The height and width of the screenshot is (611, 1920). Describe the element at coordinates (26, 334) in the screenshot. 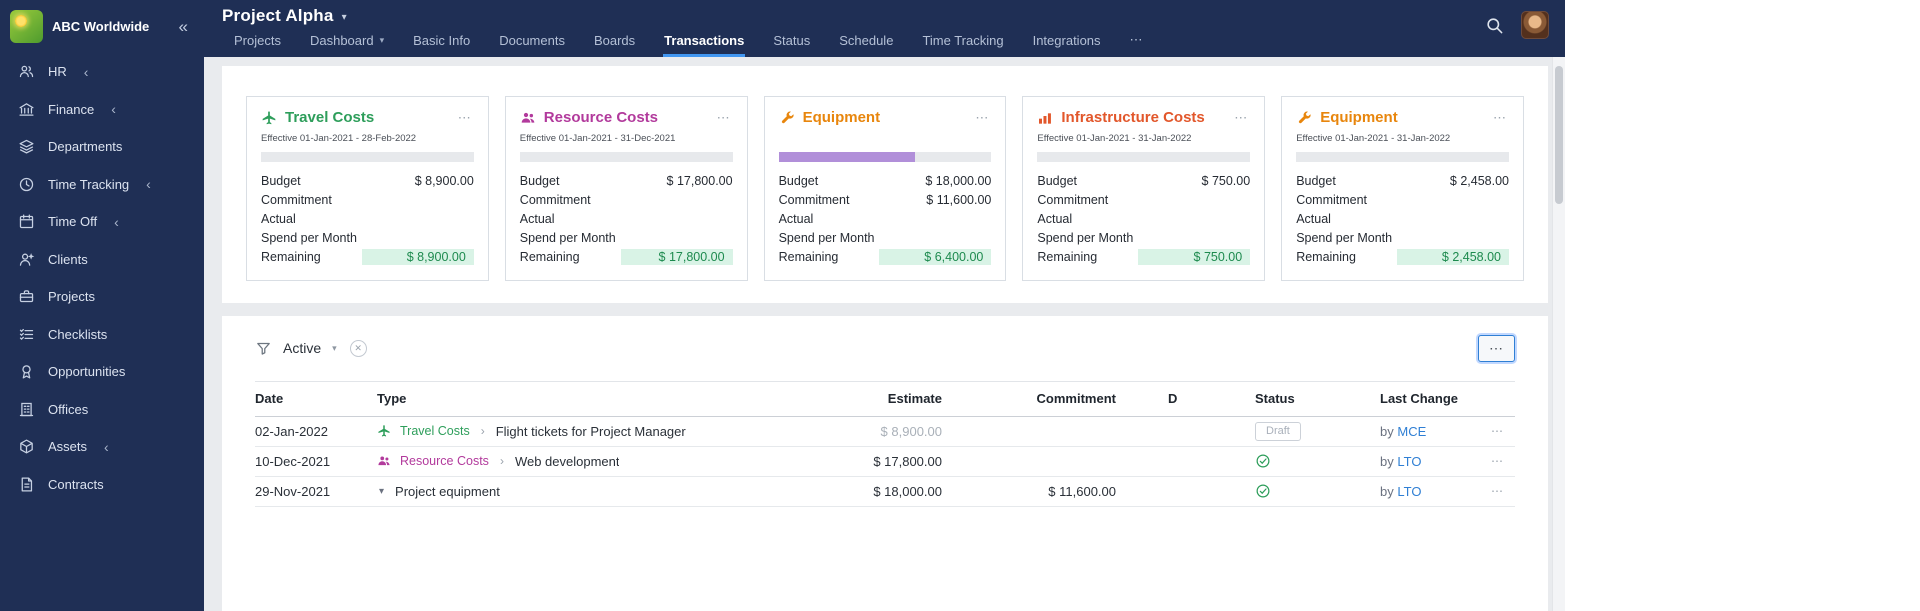

I see `checklist-icon` at that location.